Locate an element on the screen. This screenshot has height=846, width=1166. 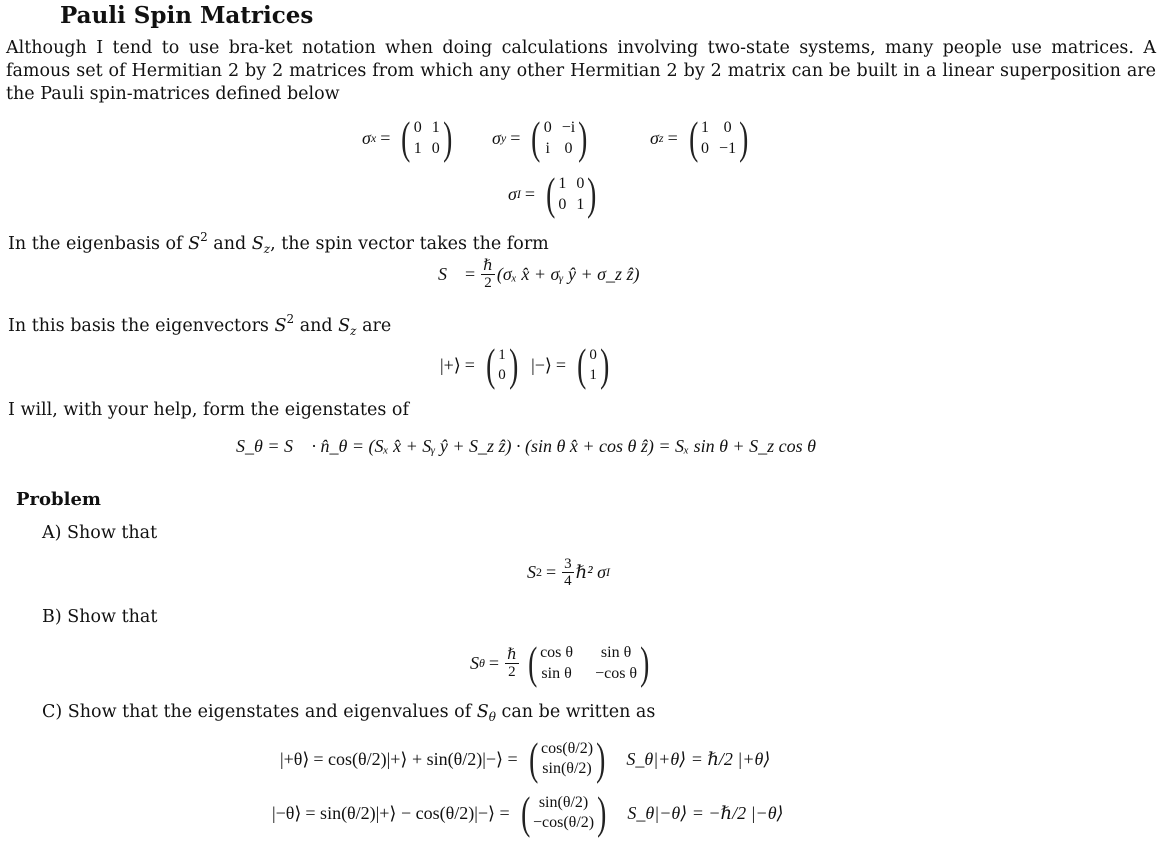
part-b-label: B) Show that is located at coordinates (100, 617).